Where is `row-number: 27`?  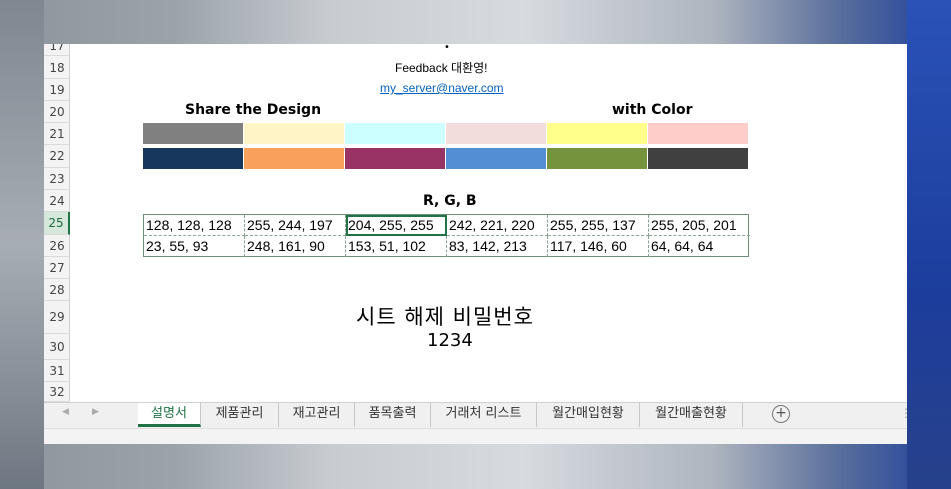 row-number: 27 is located at coordinates (57, 268).